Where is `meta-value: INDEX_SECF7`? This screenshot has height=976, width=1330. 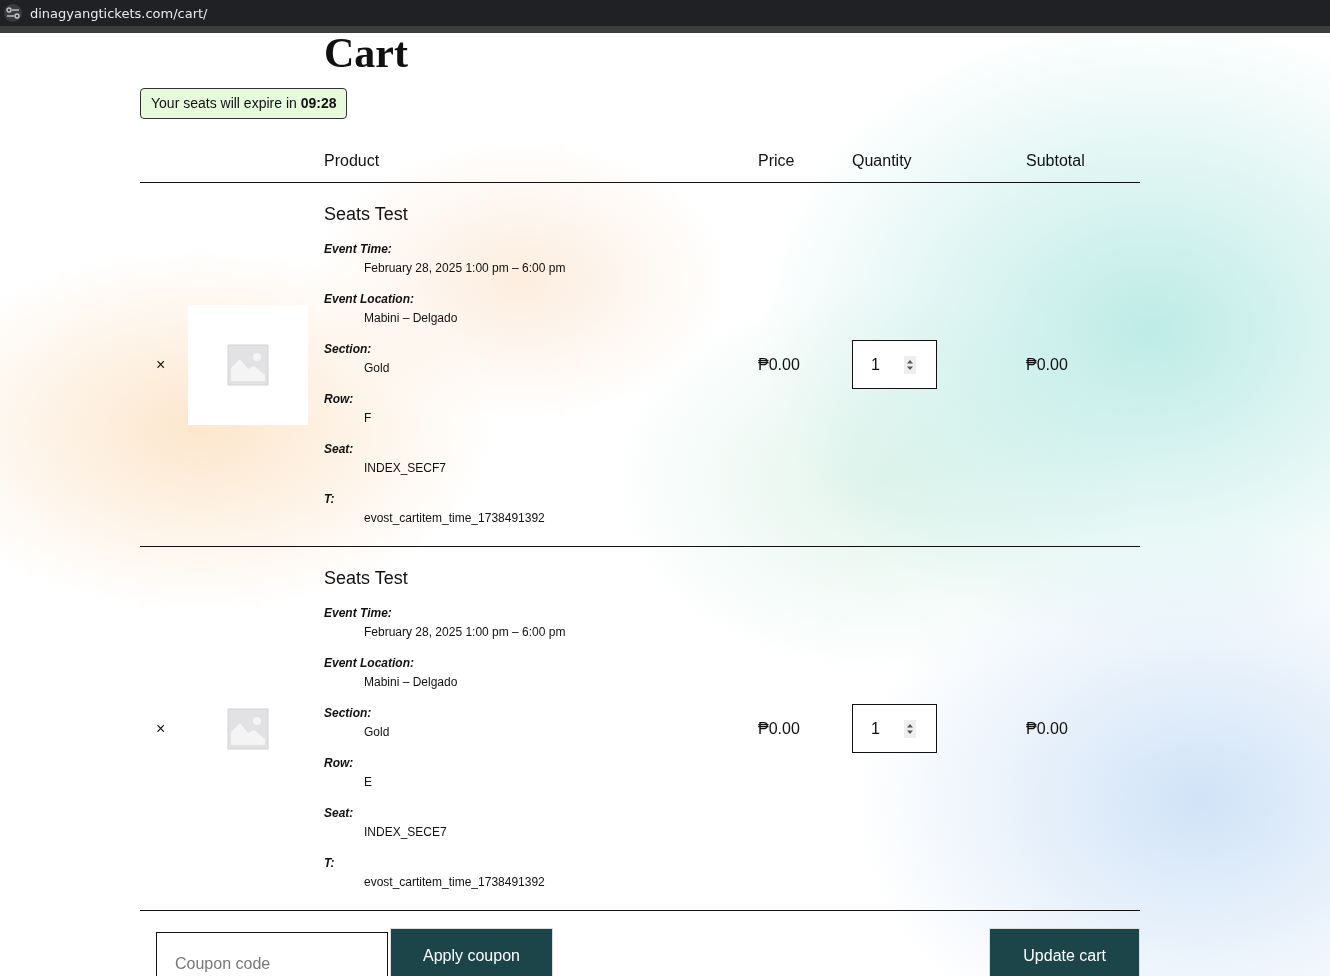
meta-value: INDEX_SECF7 is located at coordinates (405, 468).